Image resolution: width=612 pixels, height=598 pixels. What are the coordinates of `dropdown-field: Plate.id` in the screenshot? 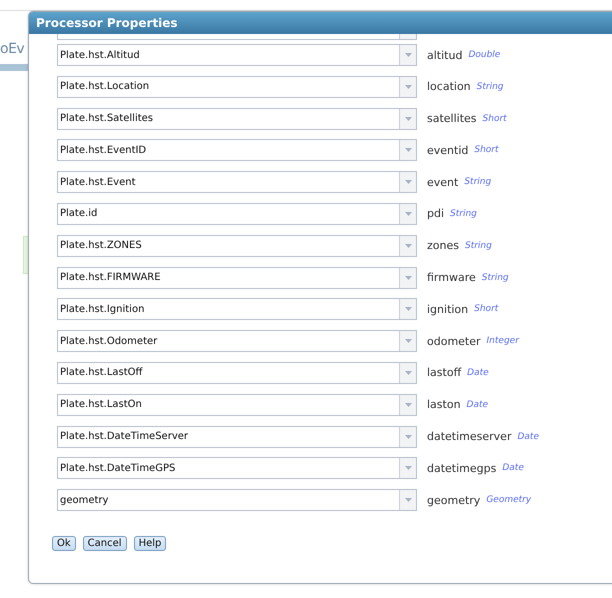 It's located at (237, 213).